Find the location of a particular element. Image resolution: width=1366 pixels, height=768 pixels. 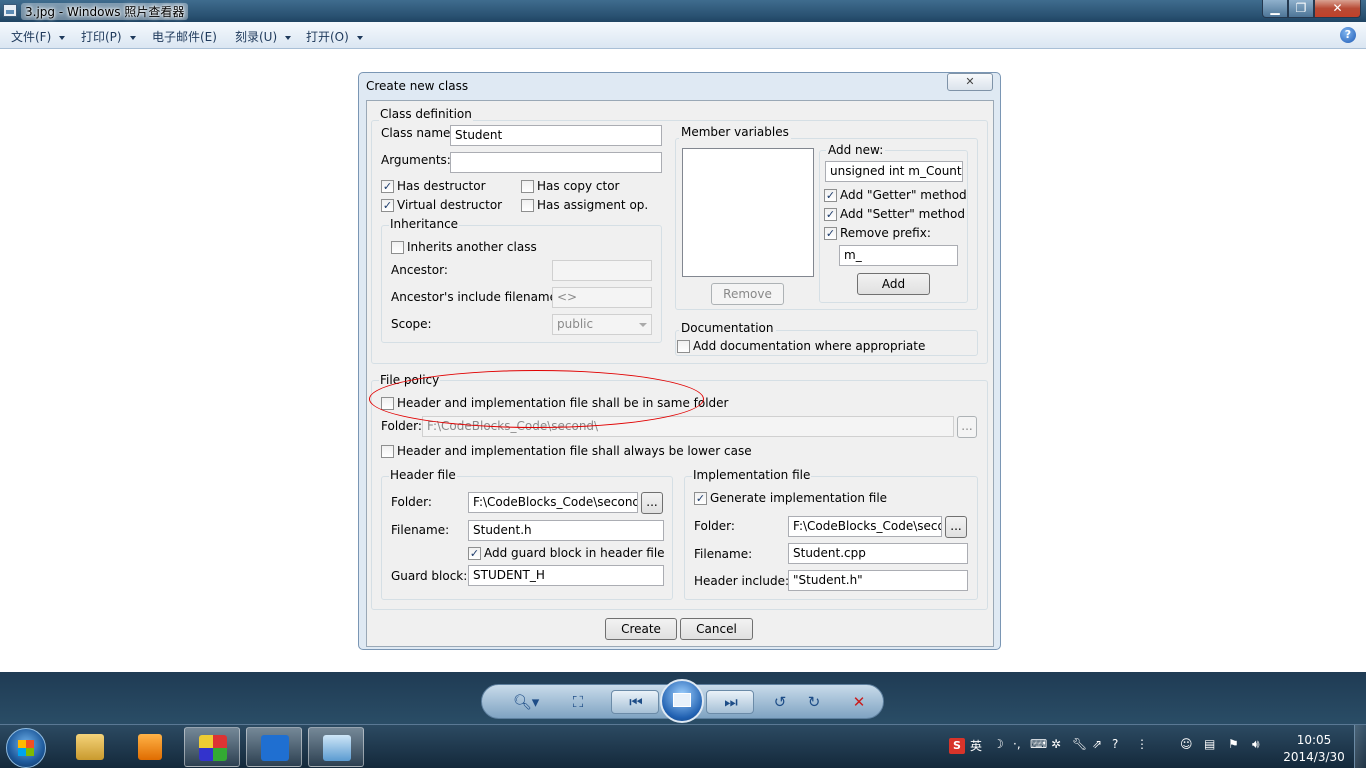

keyboard-icon: ⌨ is located at coordinates (1038, 744).